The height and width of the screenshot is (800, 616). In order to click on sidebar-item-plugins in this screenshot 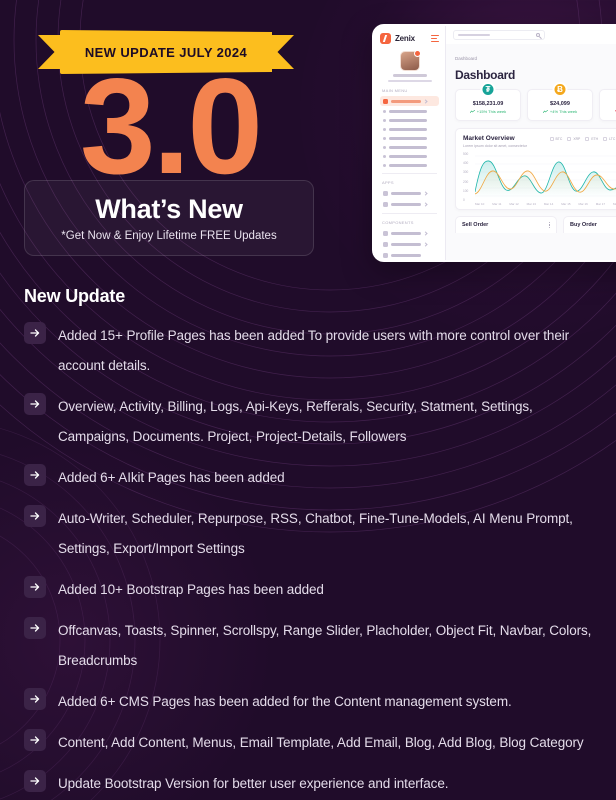, I will do `click(409, 244)`.